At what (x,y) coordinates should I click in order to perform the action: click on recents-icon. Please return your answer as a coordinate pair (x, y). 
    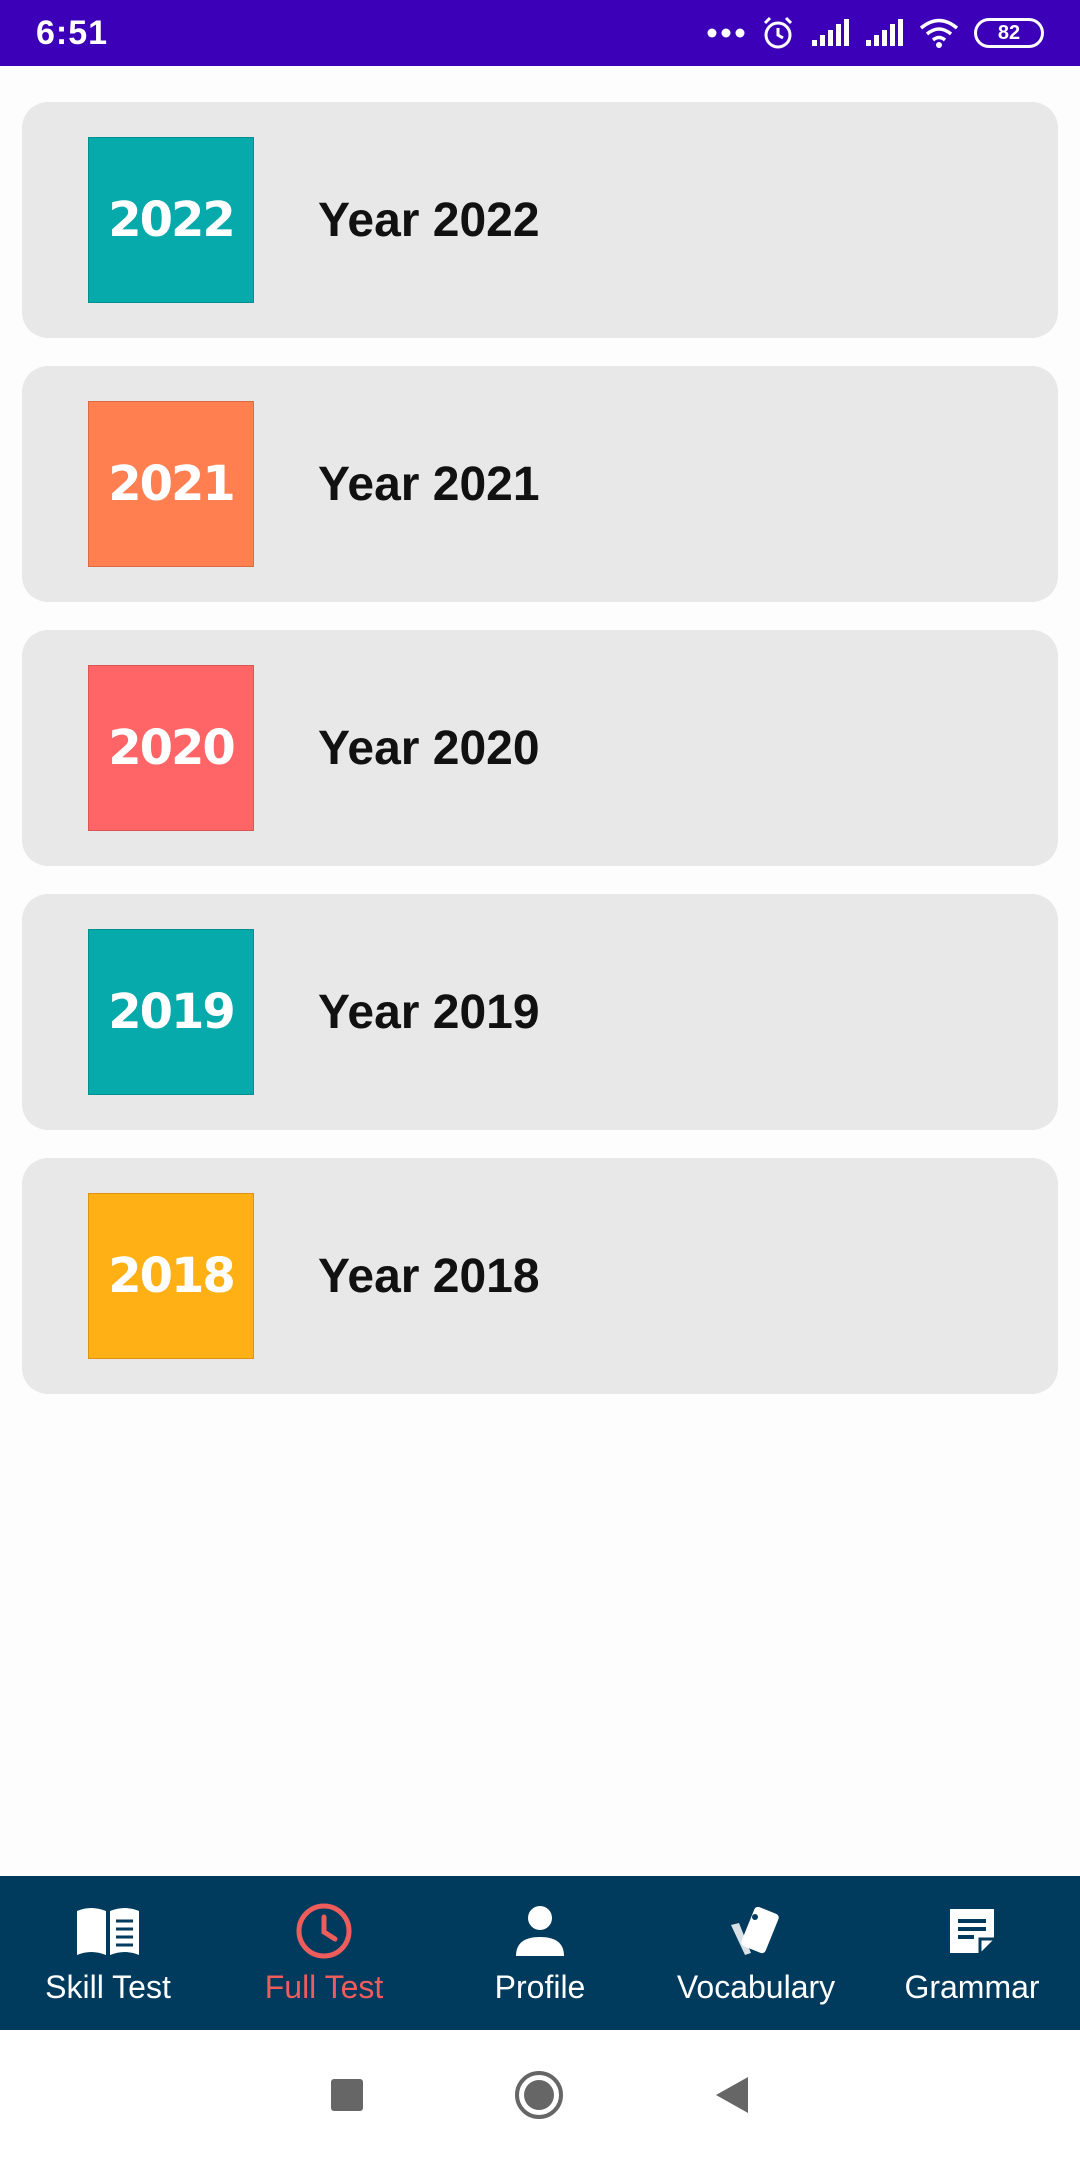
    Looking at the image, I should click on (347, 2095).